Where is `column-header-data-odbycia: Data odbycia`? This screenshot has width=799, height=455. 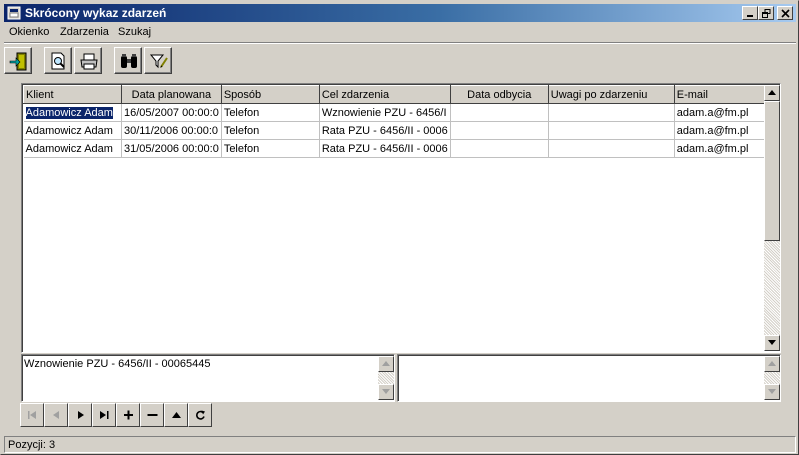 column-header-data-odbycia: Data odbycia is located at coordinates (499, 94).